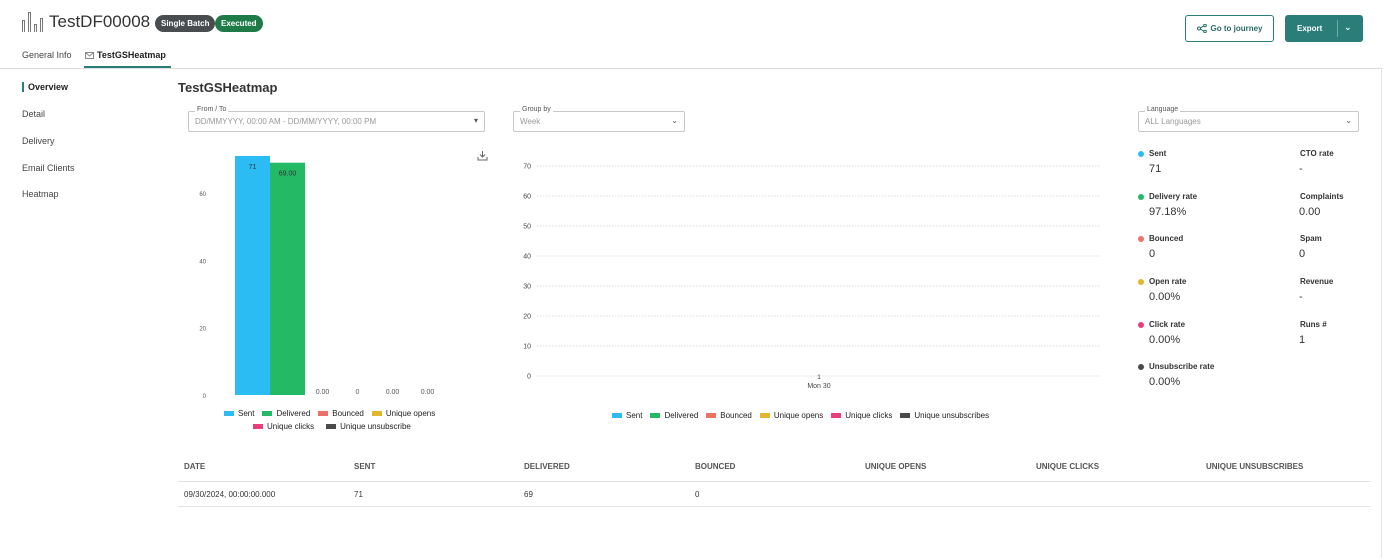 This screenshot has width=1383, height=558. Describe the element at coordinates (364, 466) in the screenshot. I see `table-header-cell: SENT` at that location.